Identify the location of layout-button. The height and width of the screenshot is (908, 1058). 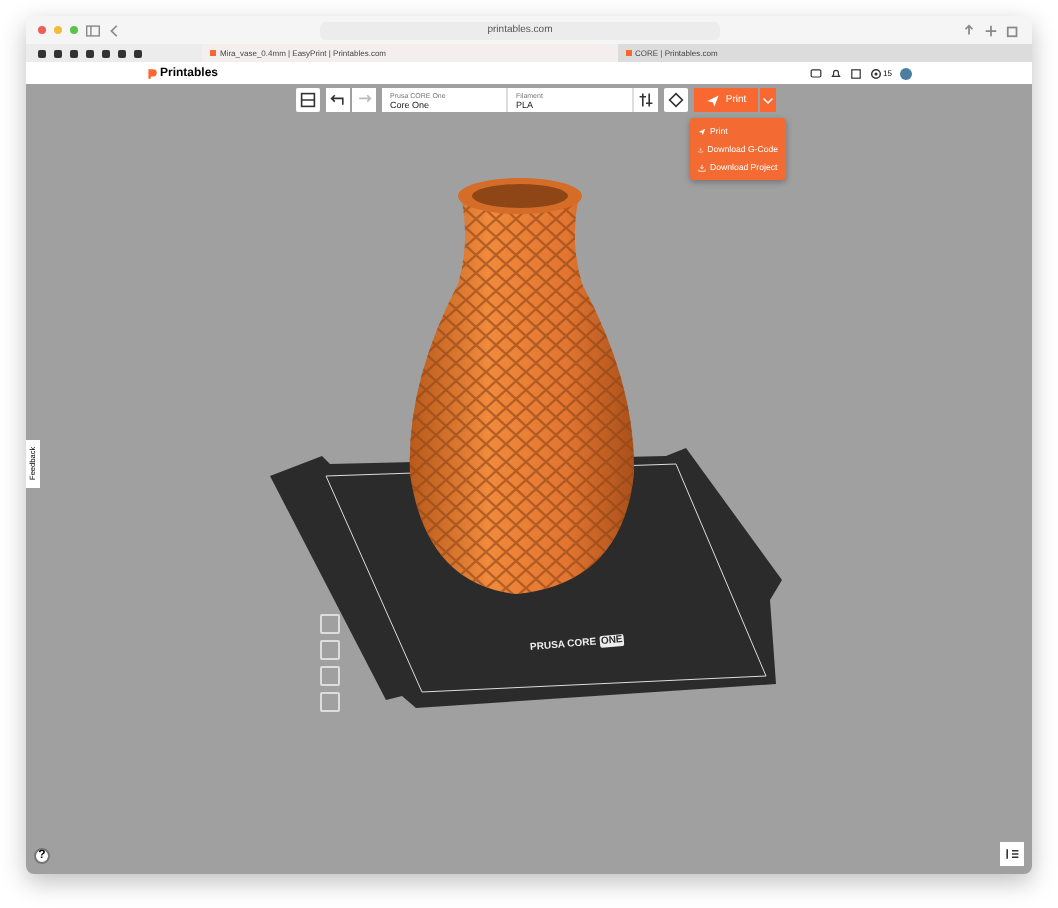
(308, 100).